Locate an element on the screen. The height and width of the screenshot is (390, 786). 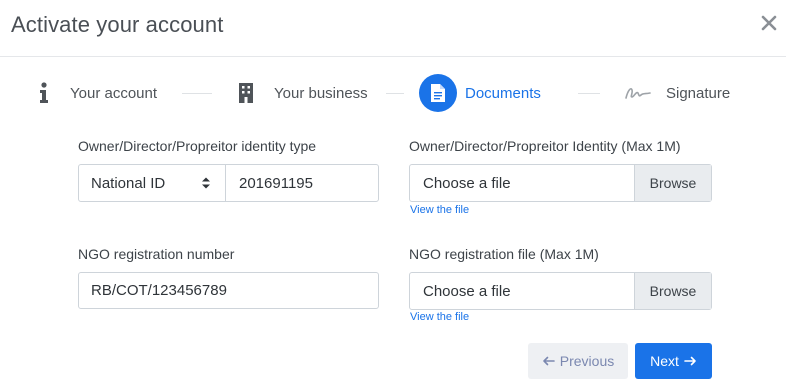
identity-file-browse-button: Browse is located at coordinates (672, 183).